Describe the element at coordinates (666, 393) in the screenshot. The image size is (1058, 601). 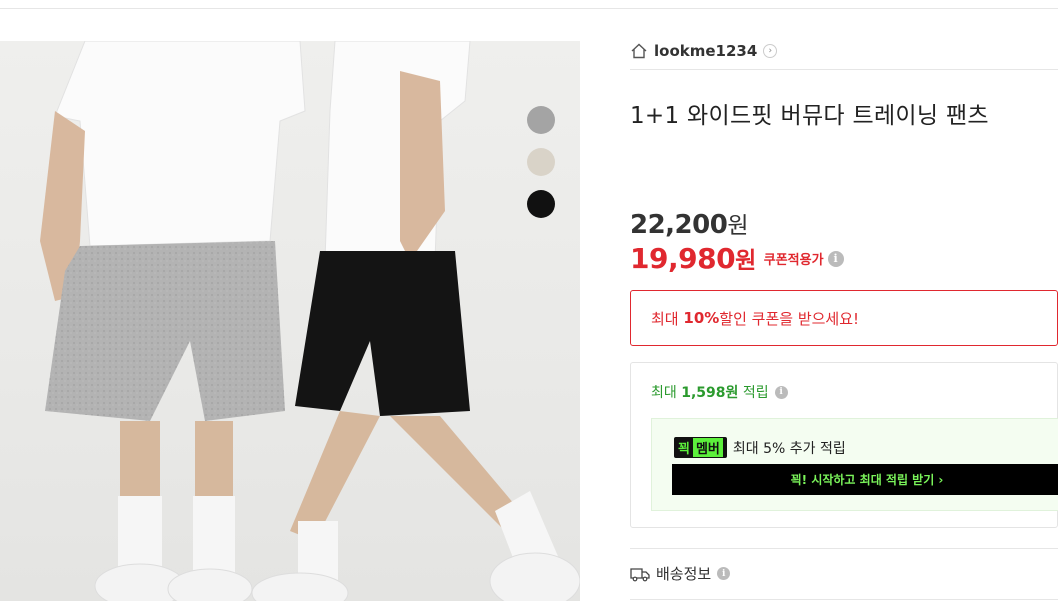
I see `reward-prefix: 최대` at that location.